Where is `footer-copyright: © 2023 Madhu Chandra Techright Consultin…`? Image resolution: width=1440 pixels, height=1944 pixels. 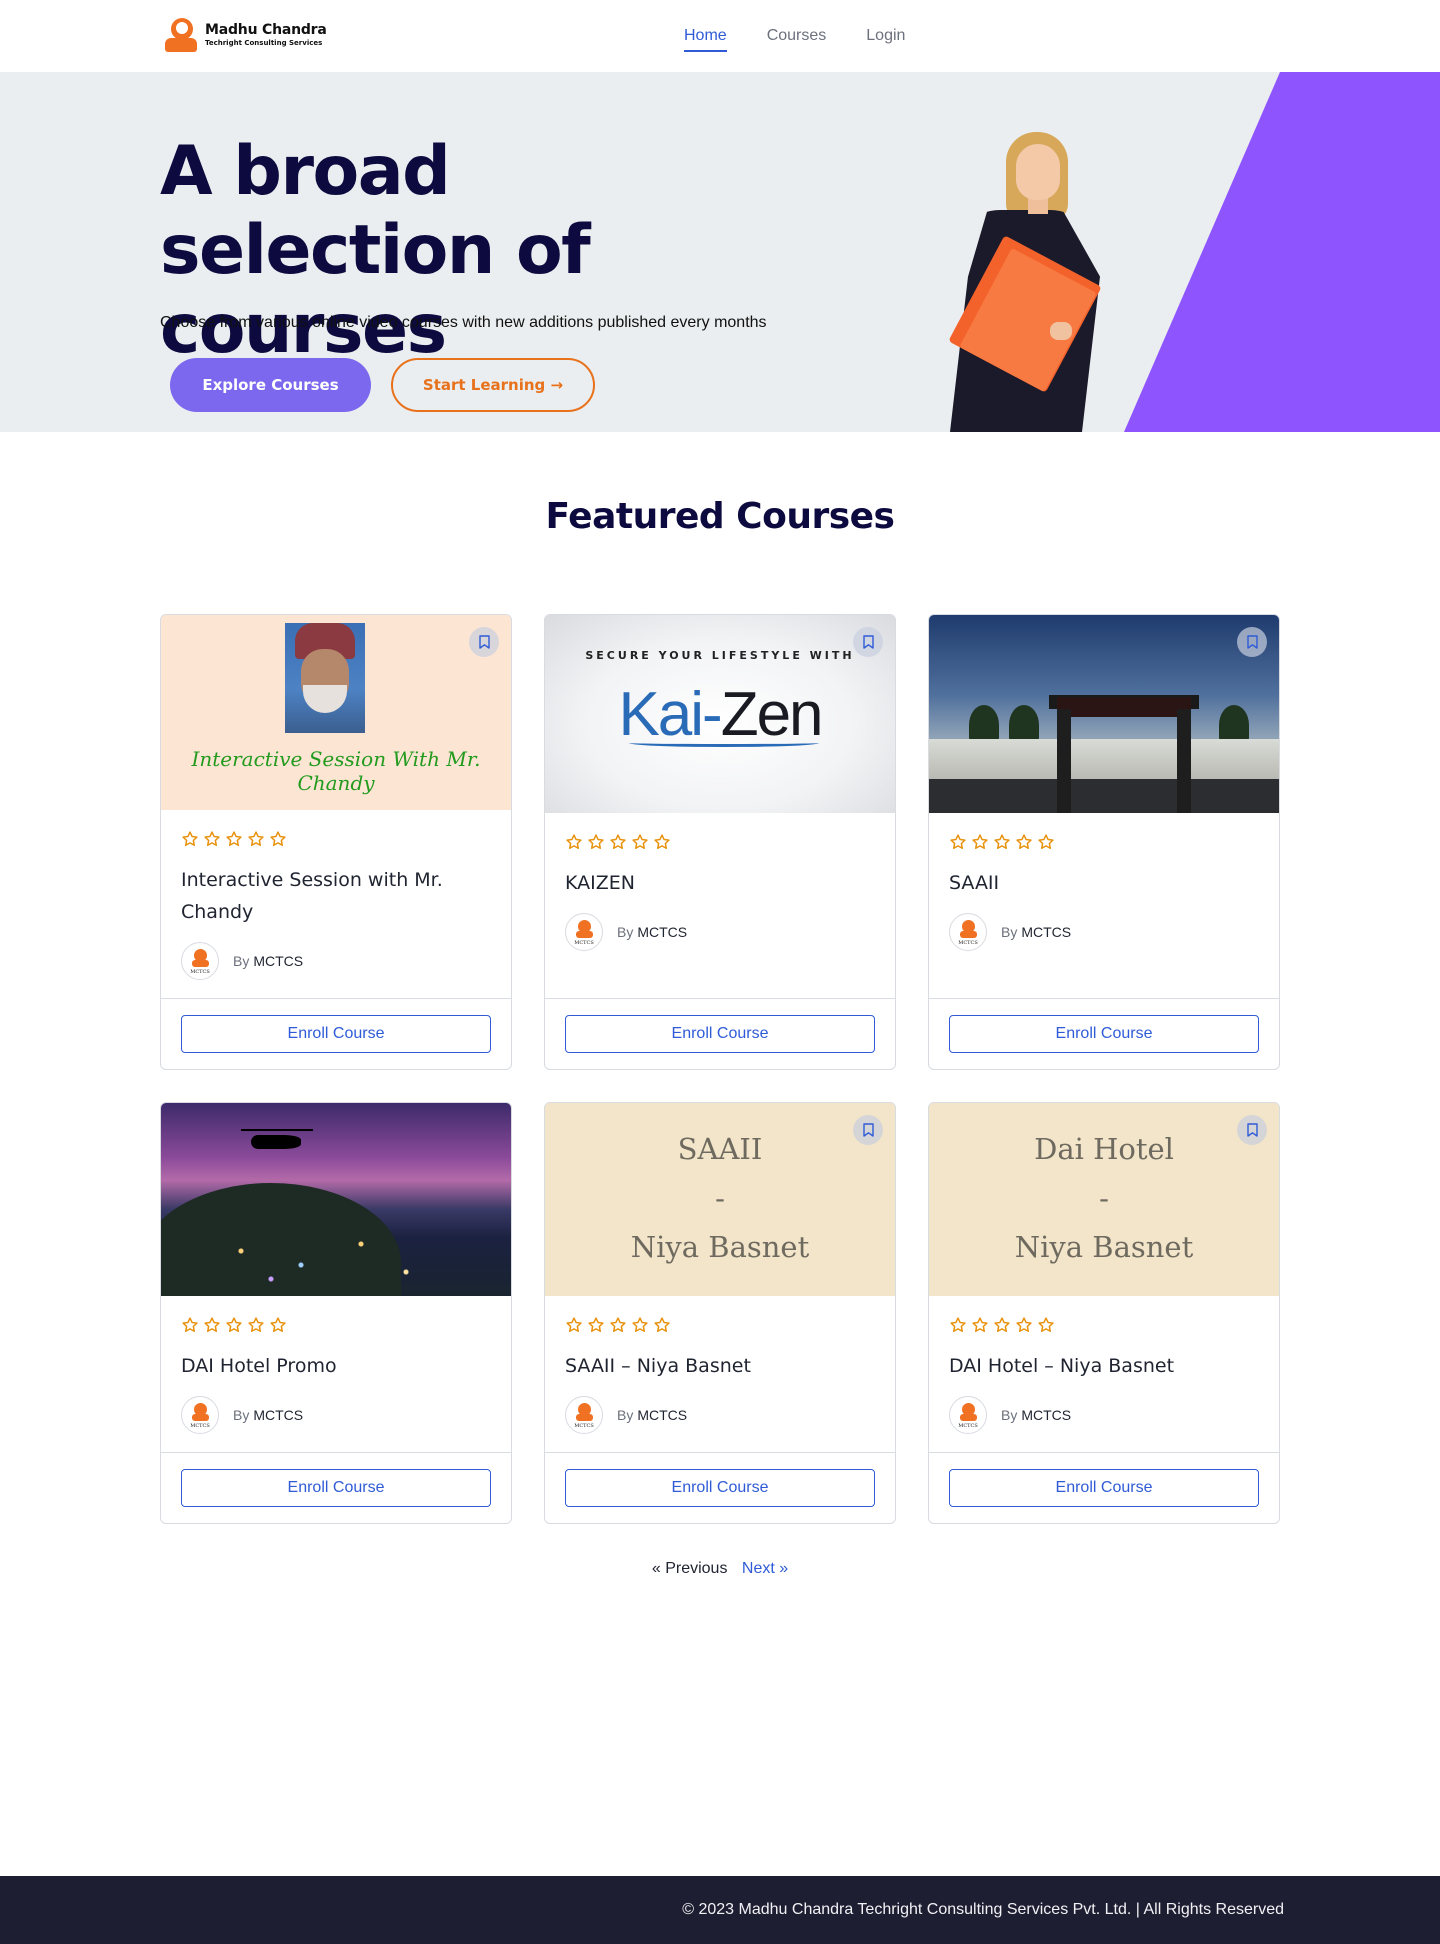 footer-copyright: © 2023 Madhu Chandra Techright Consultin… is located at coordinates (983, 1909).